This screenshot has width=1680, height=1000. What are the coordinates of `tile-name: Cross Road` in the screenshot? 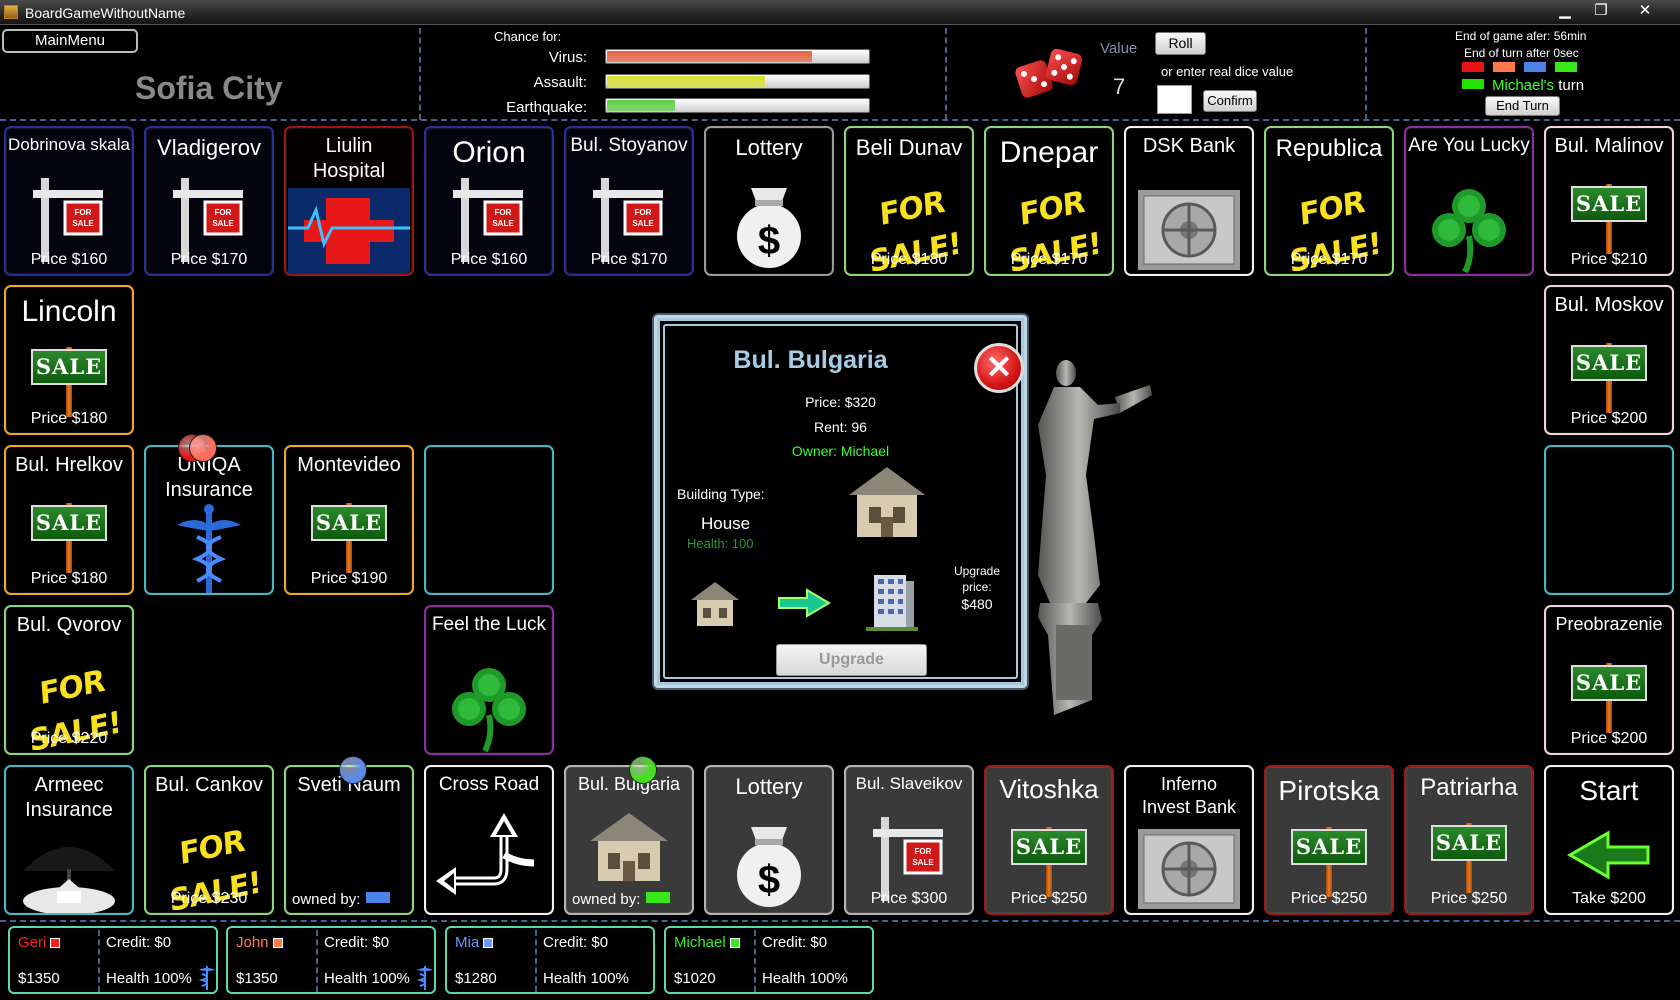 It's located at (489, 784).